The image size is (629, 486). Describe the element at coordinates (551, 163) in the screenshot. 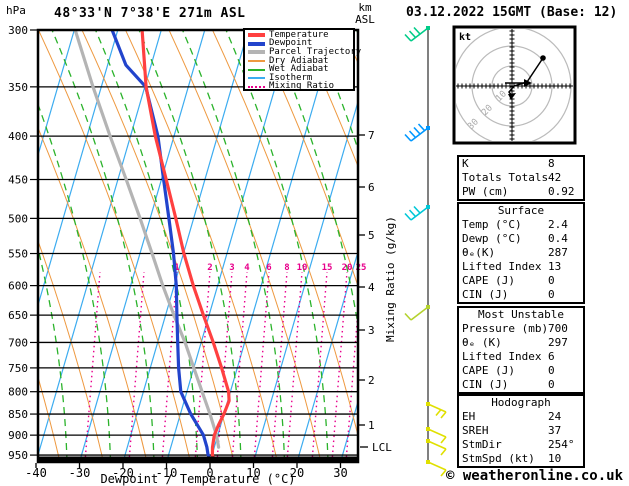

I see `table-row-value: 8` at that location.